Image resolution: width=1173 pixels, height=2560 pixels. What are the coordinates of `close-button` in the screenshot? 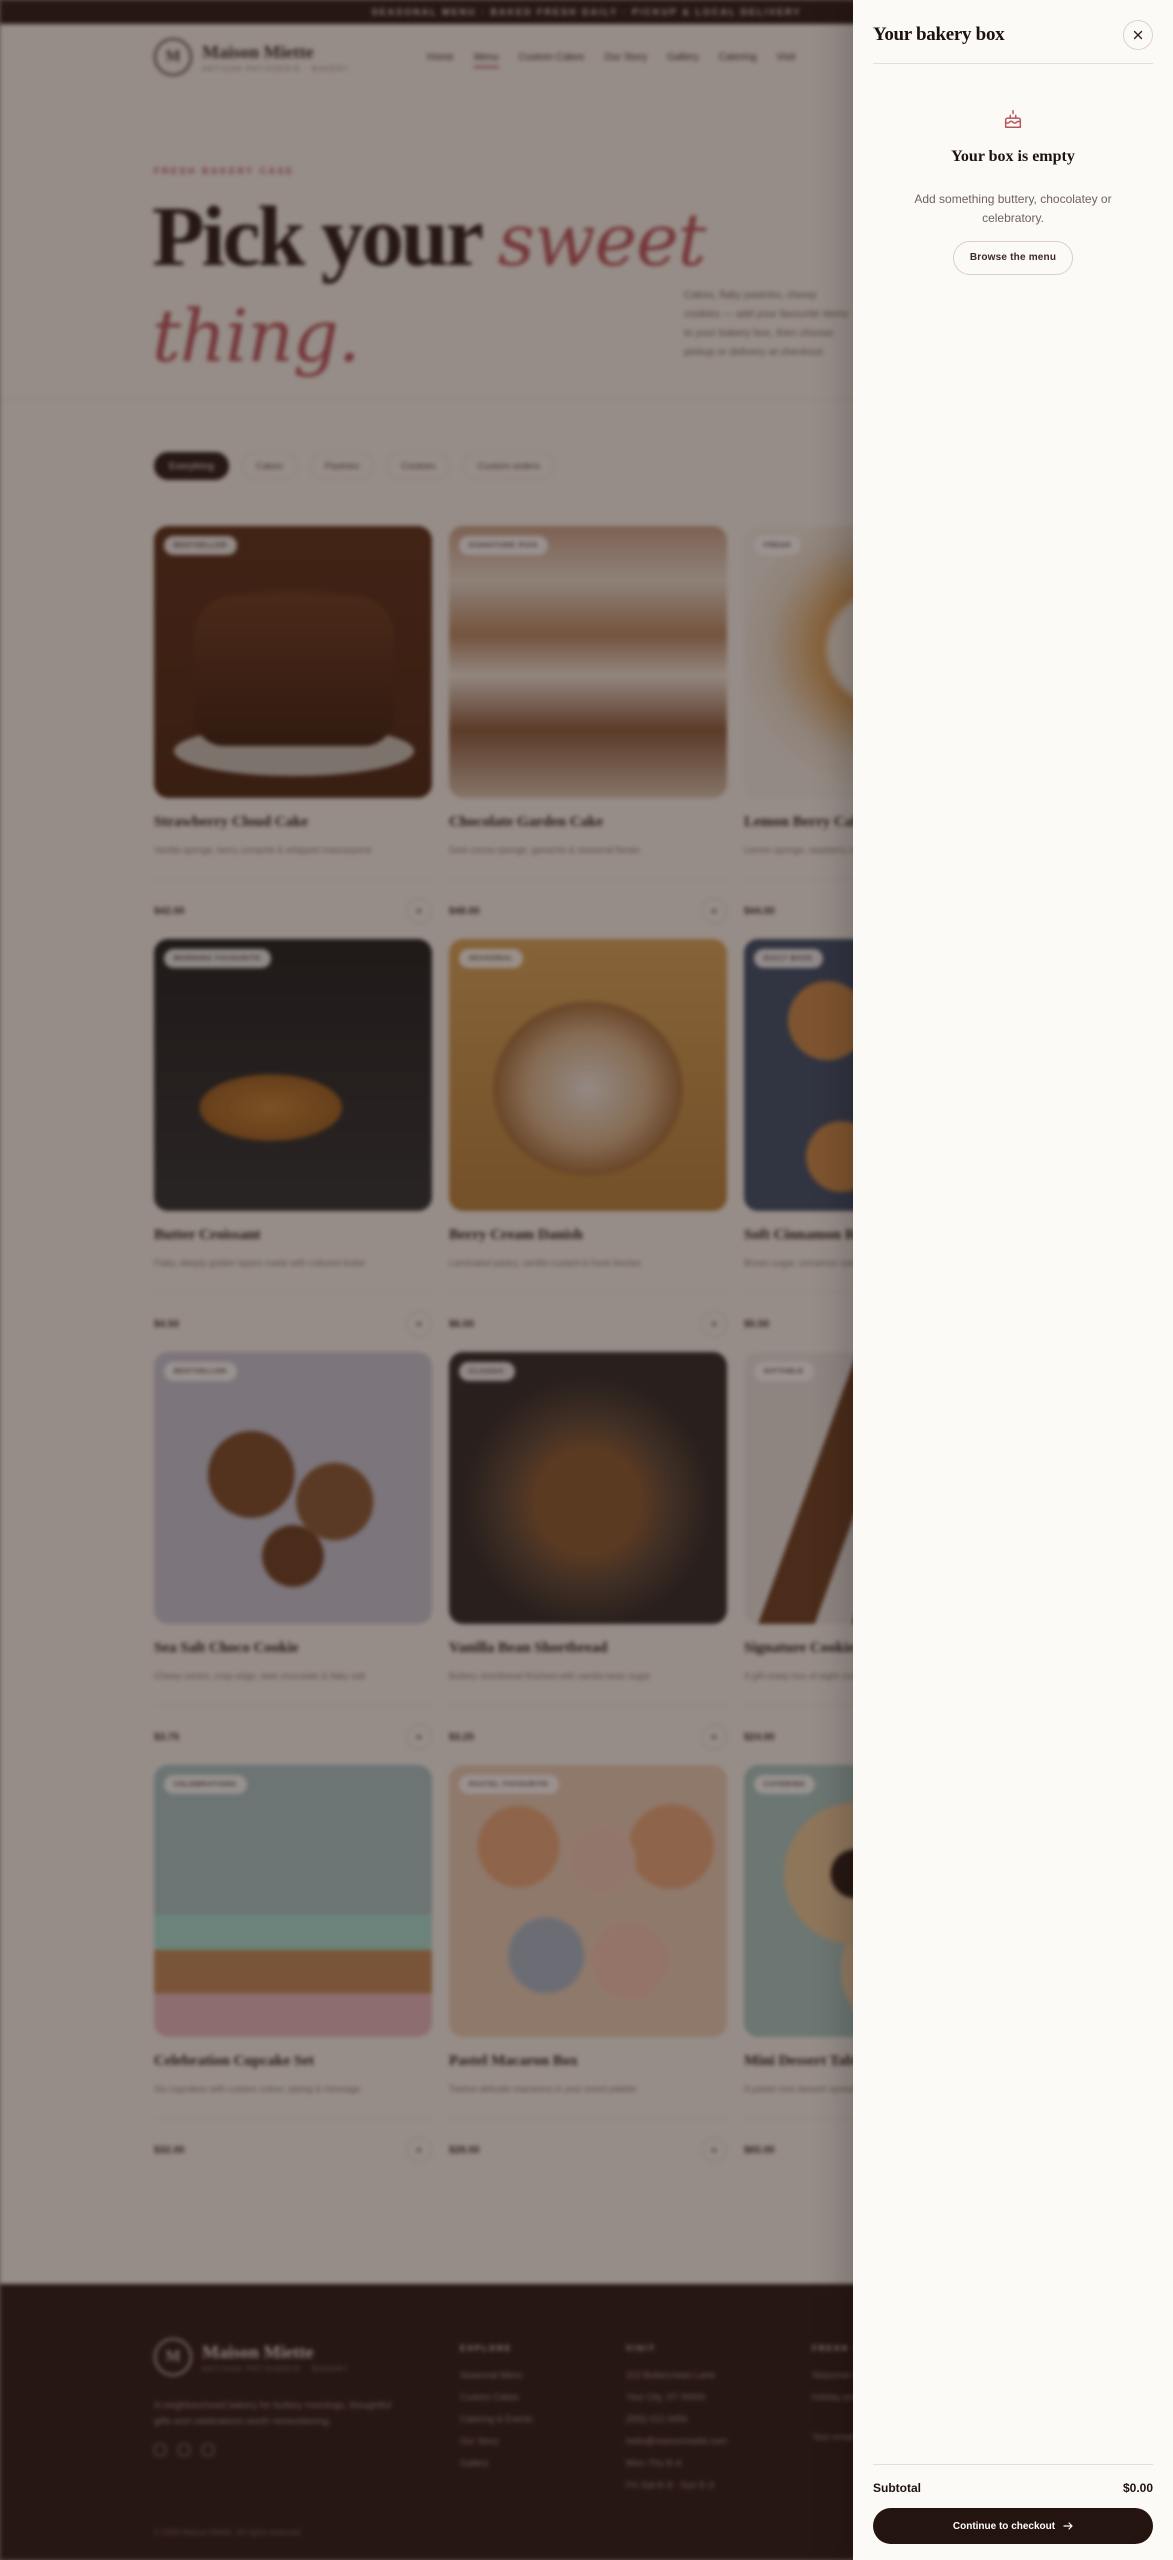 It's located at (1138, 35).